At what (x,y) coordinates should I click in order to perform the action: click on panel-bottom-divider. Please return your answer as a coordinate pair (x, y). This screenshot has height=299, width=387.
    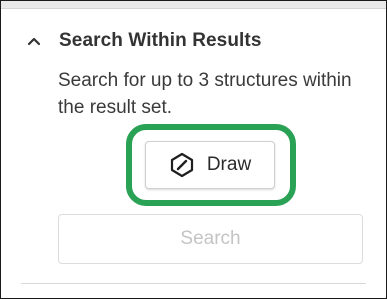
    Looking at the image, I should click on (193, 283).